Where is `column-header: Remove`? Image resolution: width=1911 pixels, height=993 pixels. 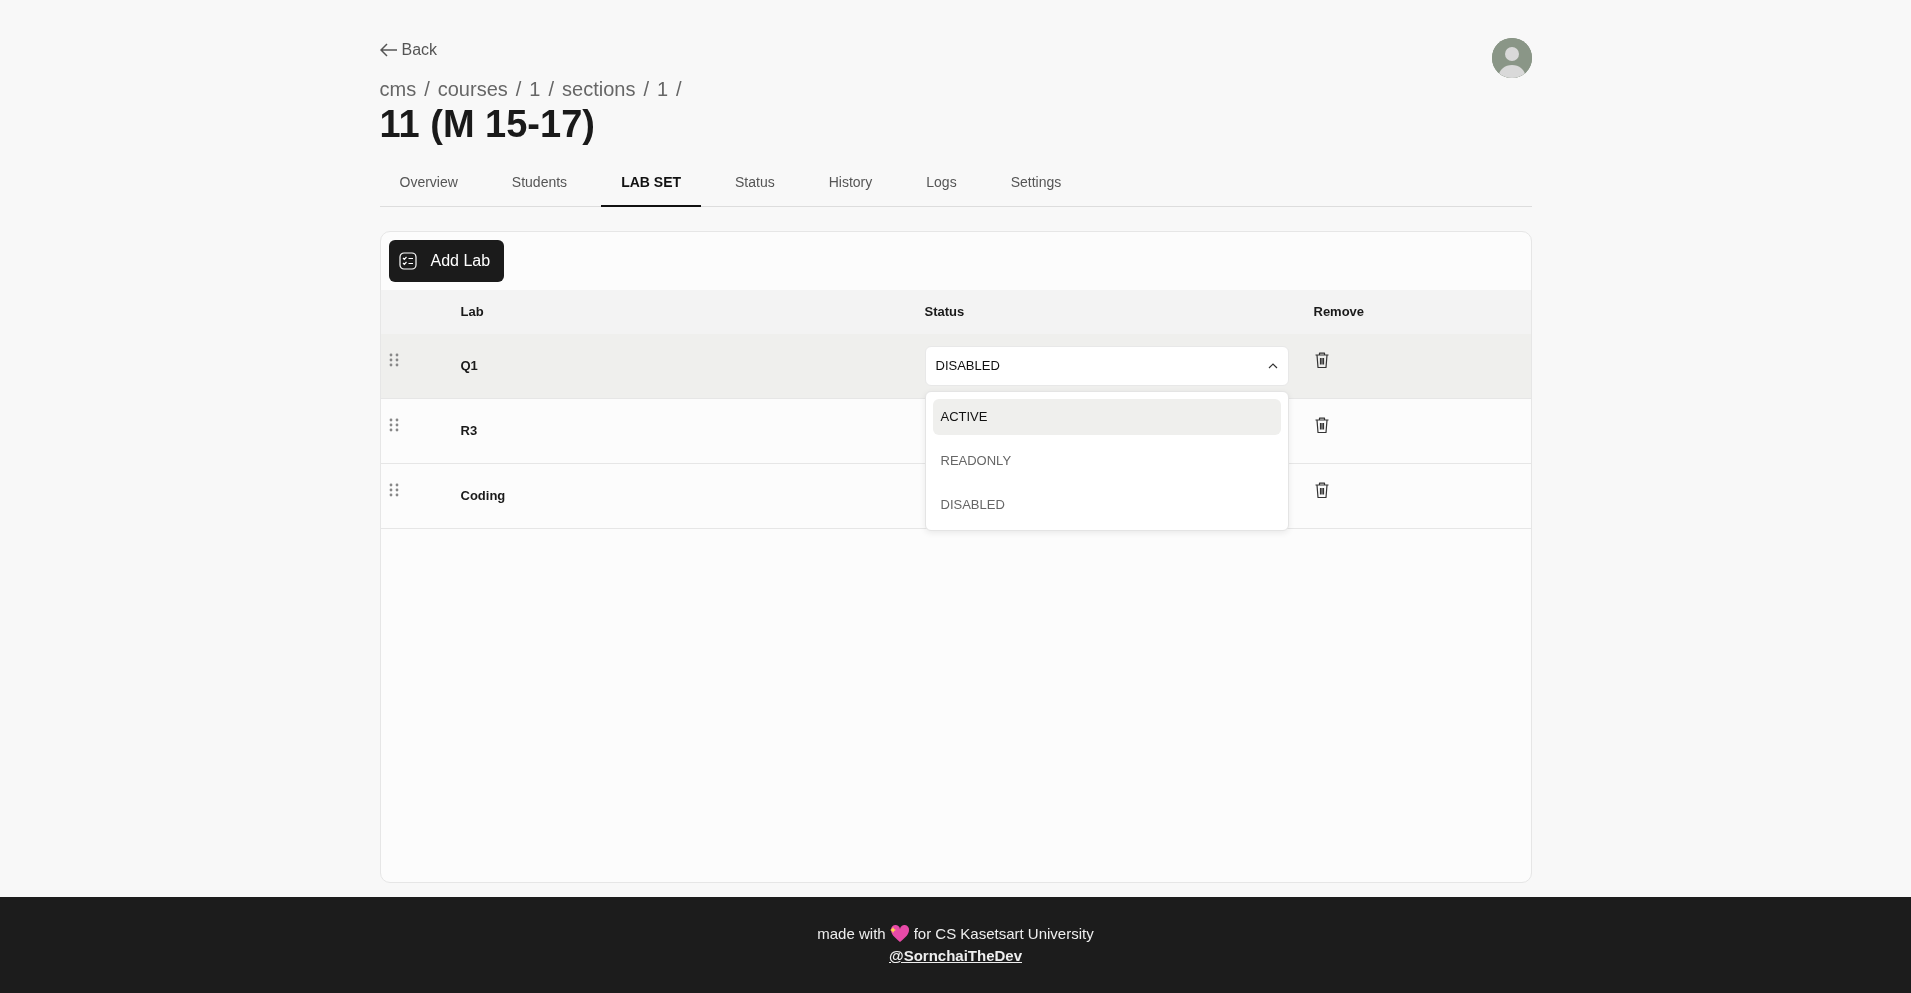
column-header: Remove is located at coordinates (1339, 312).